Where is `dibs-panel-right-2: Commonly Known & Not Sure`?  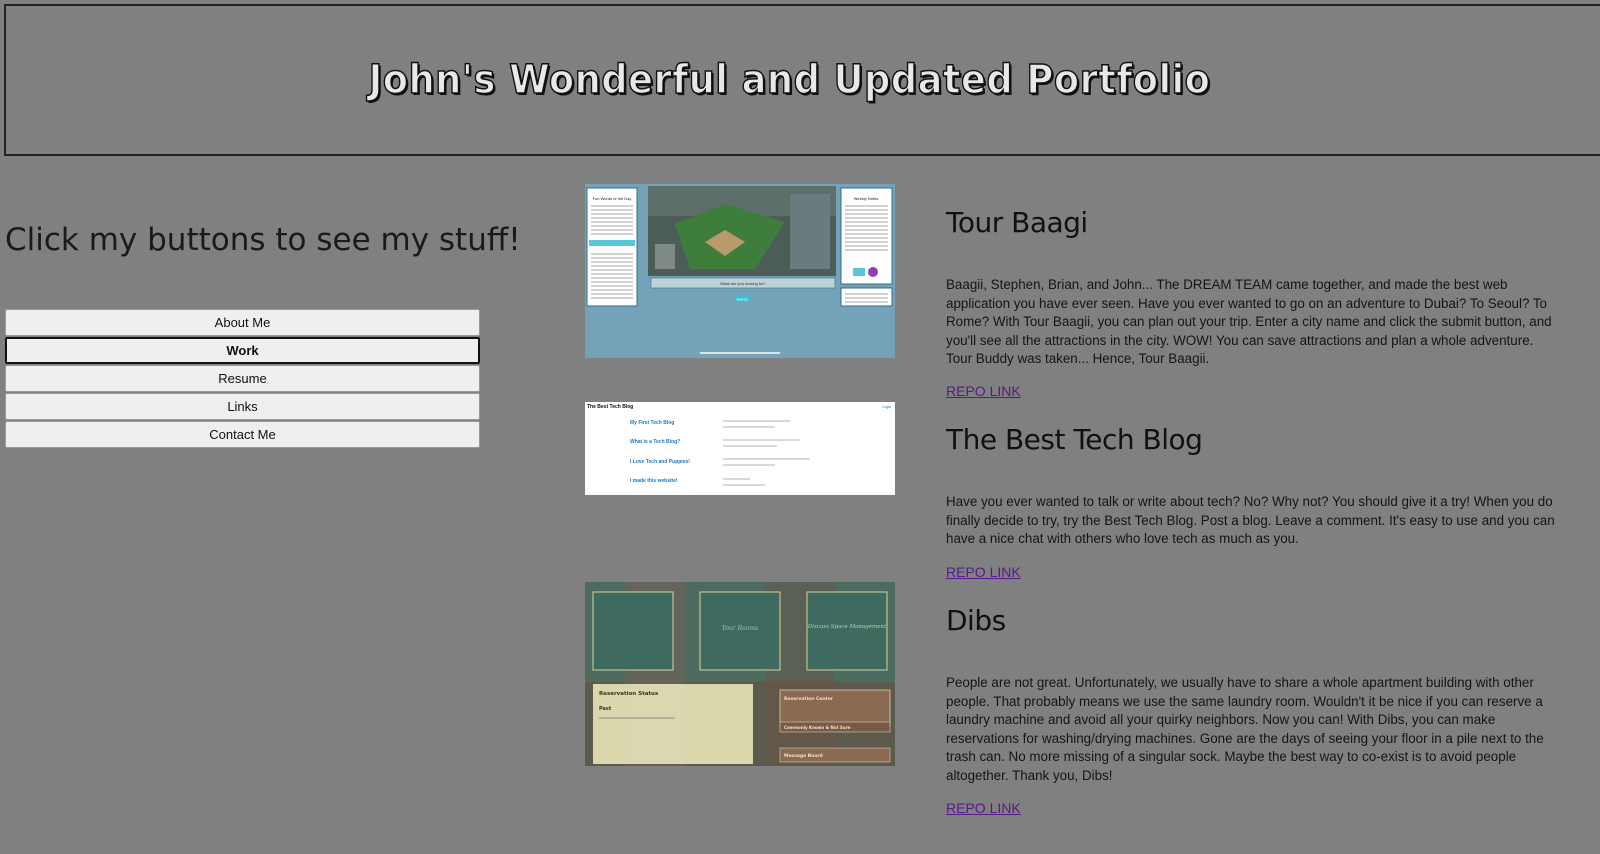 dibs-panel-right-2: Commonly Known & Not Sure is located at coordinates (817, 727).